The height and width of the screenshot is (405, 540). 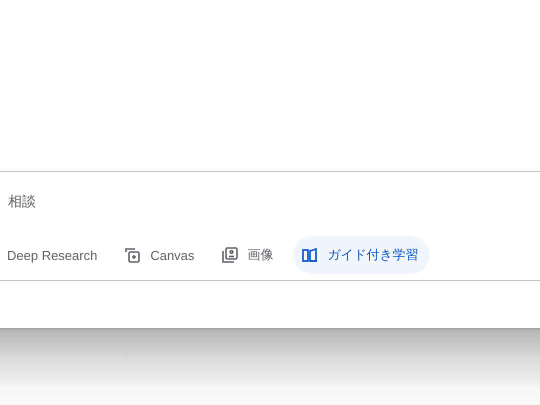 What do you see at coordinates (310, 255) in the screenshot?
I see `book-icon` at bounding box center [310, 255].